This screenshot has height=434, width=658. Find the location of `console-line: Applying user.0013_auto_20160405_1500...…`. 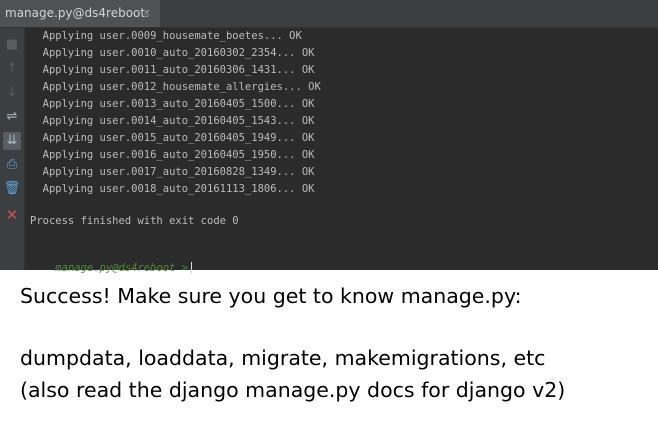

console-line: Applying user.0013_auto_20160405_1500...… is located at coordinates (172, 104).